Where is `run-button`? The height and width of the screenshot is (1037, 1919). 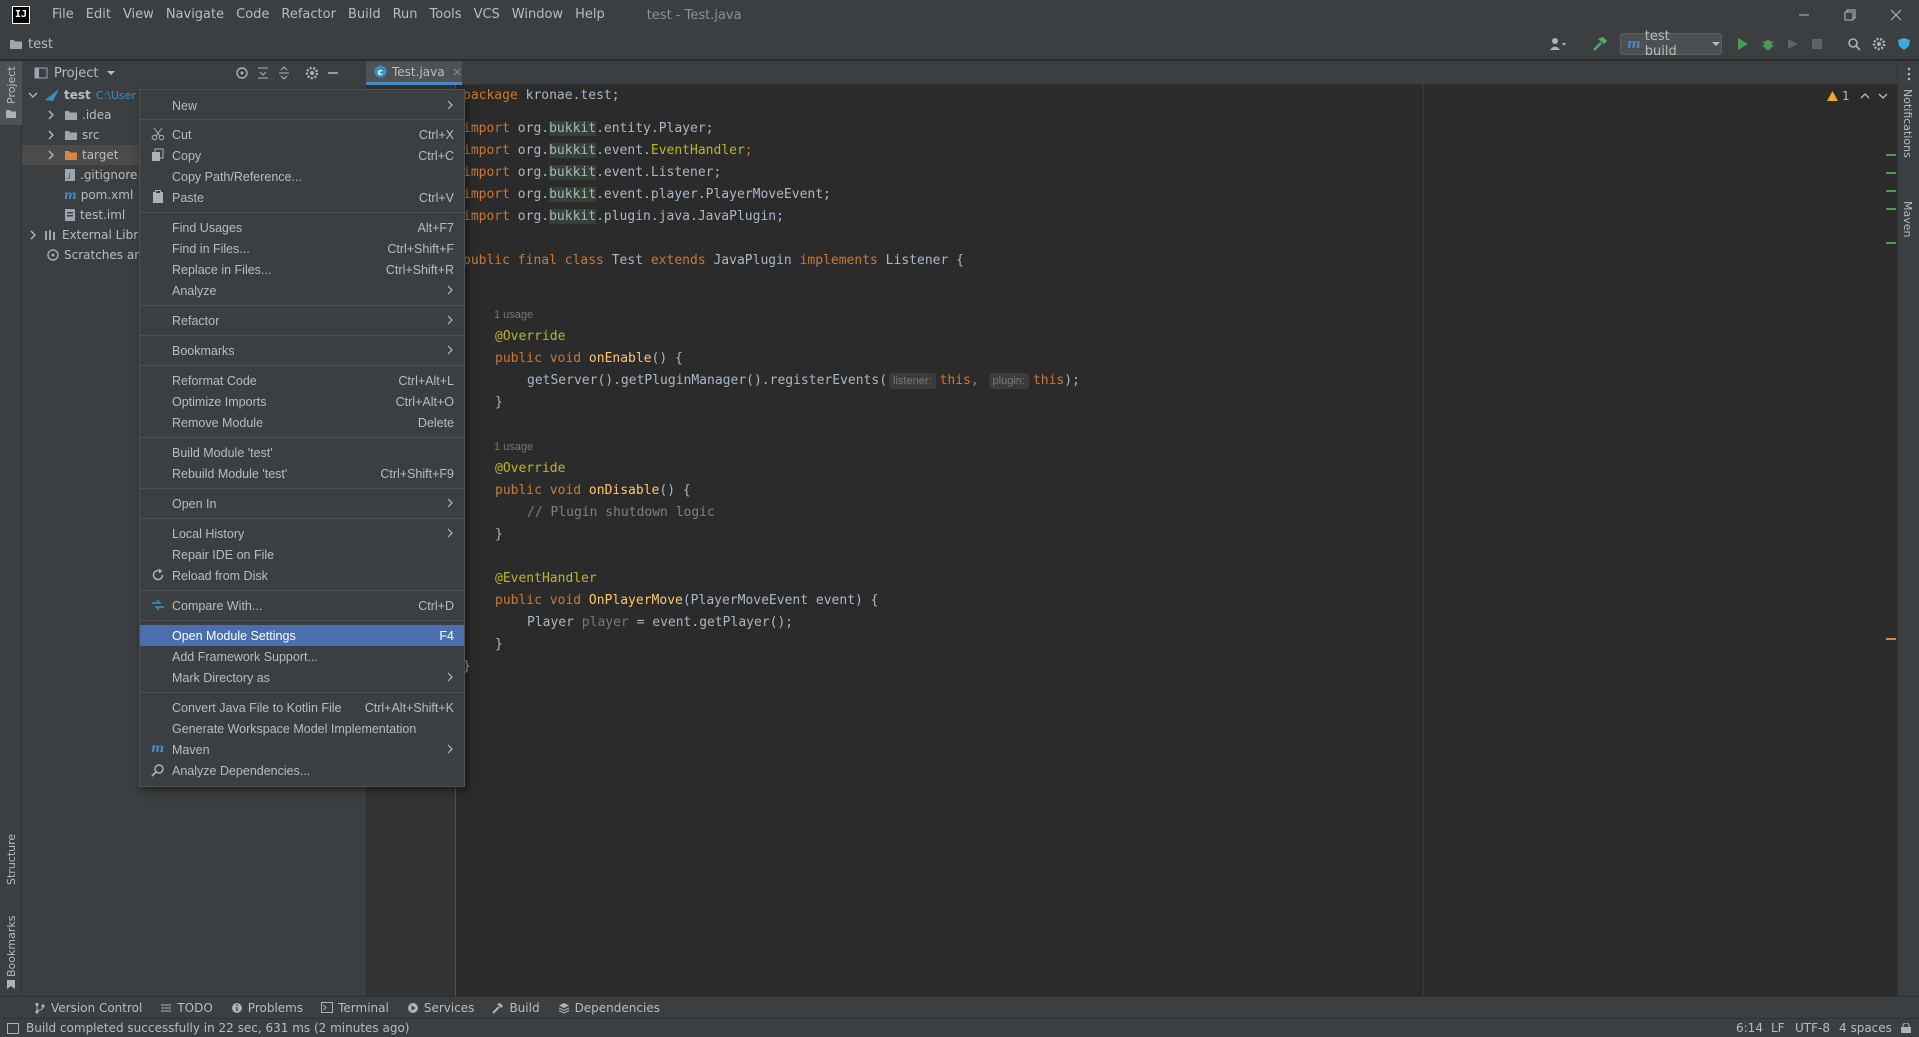
run-button is located at coordinates (1743, 44).